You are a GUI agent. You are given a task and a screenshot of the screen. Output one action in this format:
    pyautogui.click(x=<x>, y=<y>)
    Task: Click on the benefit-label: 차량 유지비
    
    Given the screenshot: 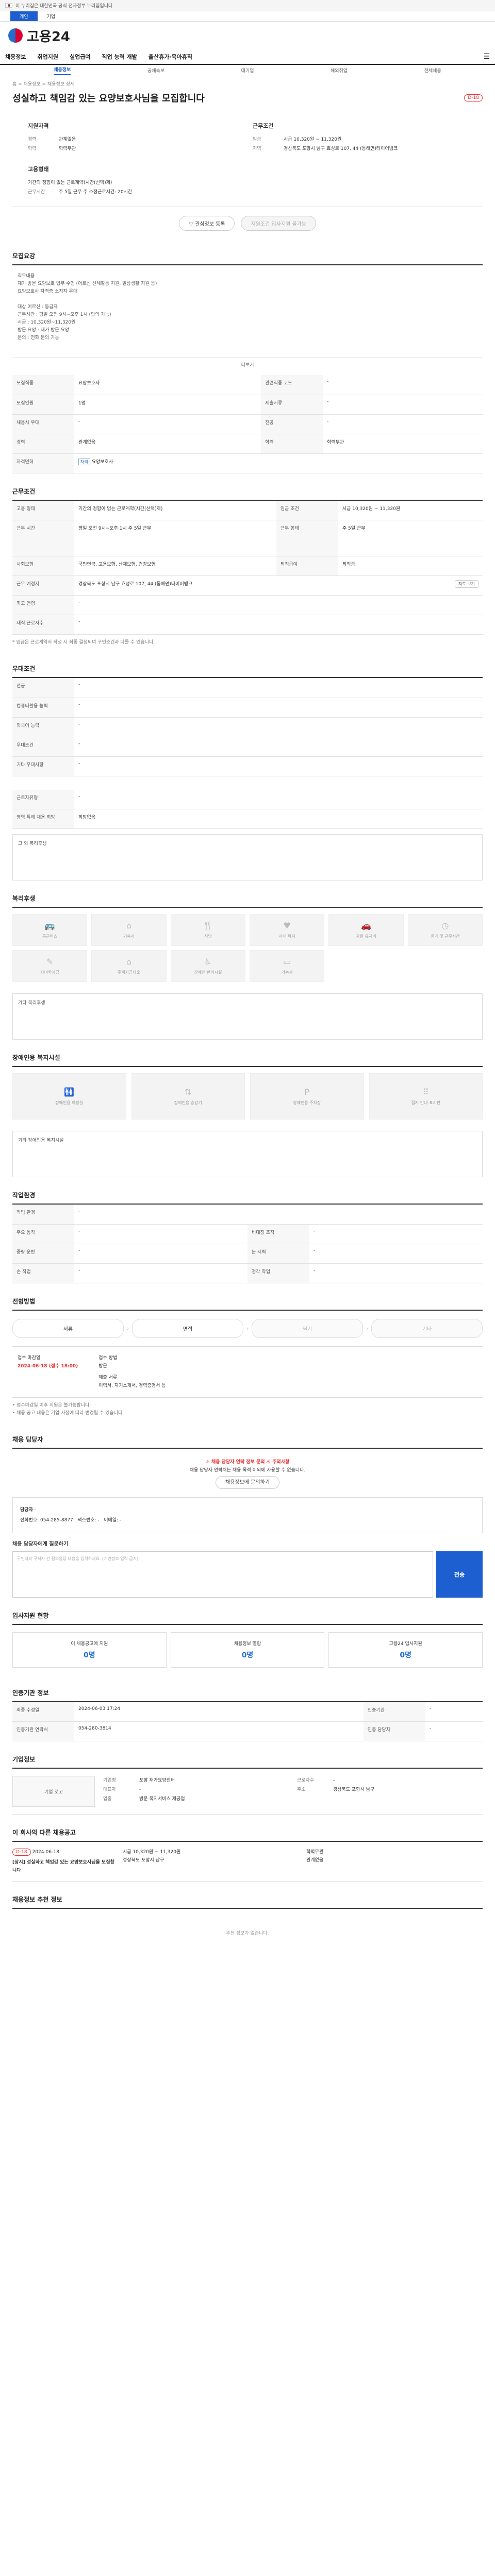 What is the action you would take?
    pyautogui.click(x=366, y=936)
    